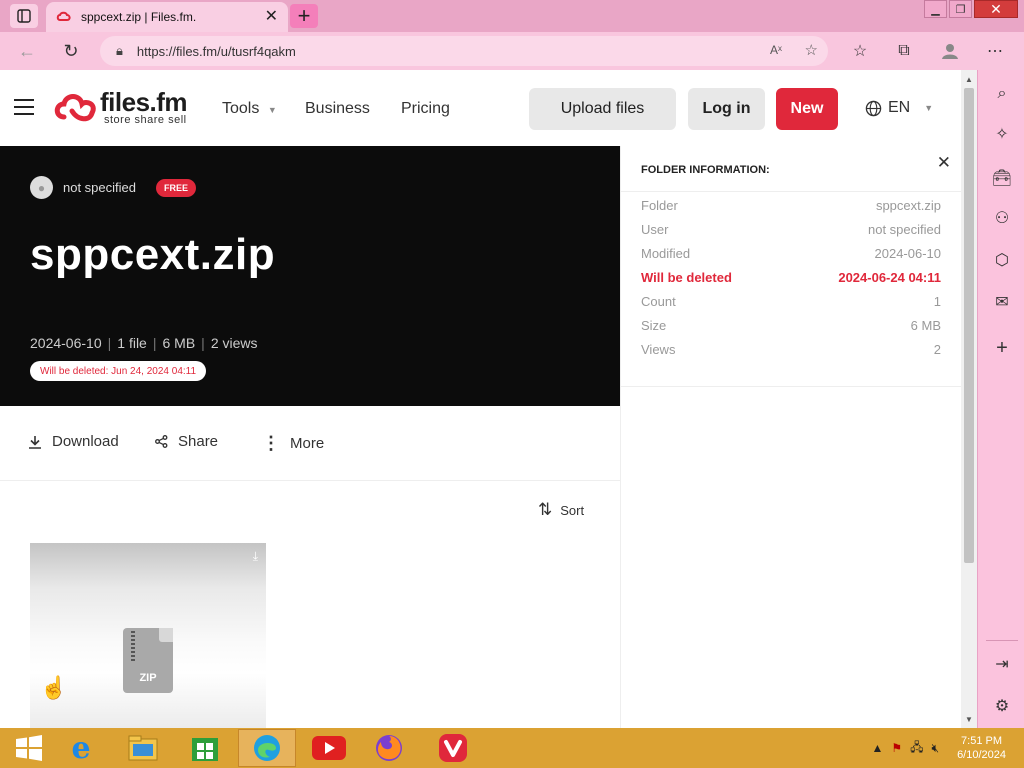 Image resolution: width=1024 pixels, height=768 pixels. Describe the element at coordinates (969, 325) in the screenshot. I see `scrollbar-thumb` at that location.